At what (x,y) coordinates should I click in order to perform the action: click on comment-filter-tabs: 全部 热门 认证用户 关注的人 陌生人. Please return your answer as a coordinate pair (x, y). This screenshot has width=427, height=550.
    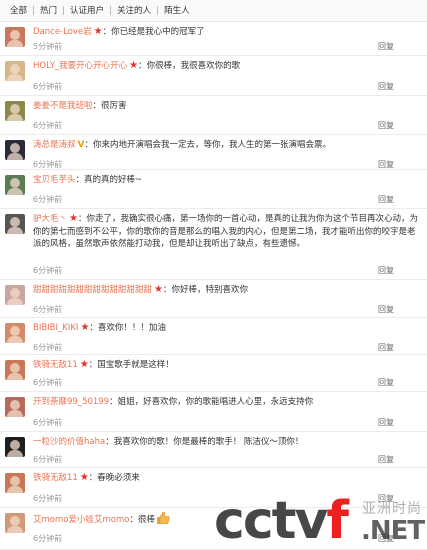
    Looking at the image, I should click on (213, 11).